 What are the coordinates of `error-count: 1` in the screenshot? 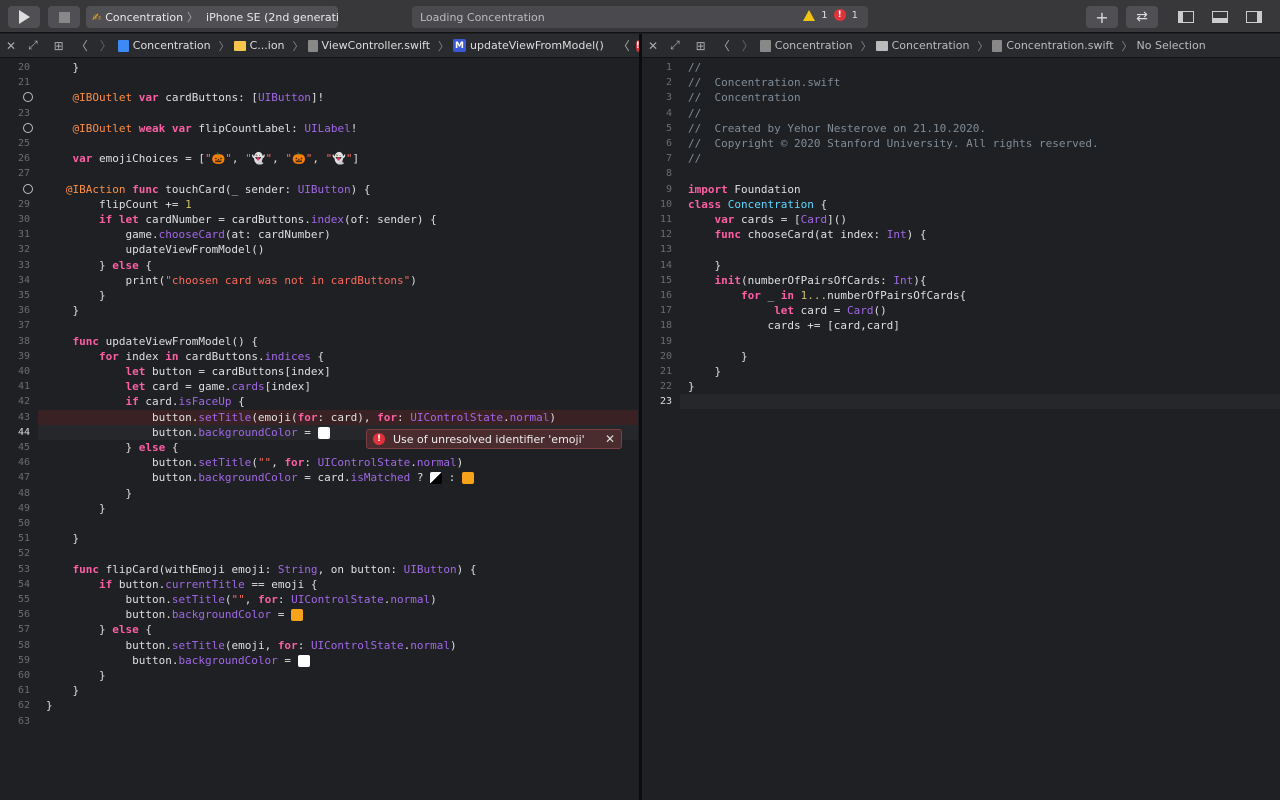 It's located at (855, 15).